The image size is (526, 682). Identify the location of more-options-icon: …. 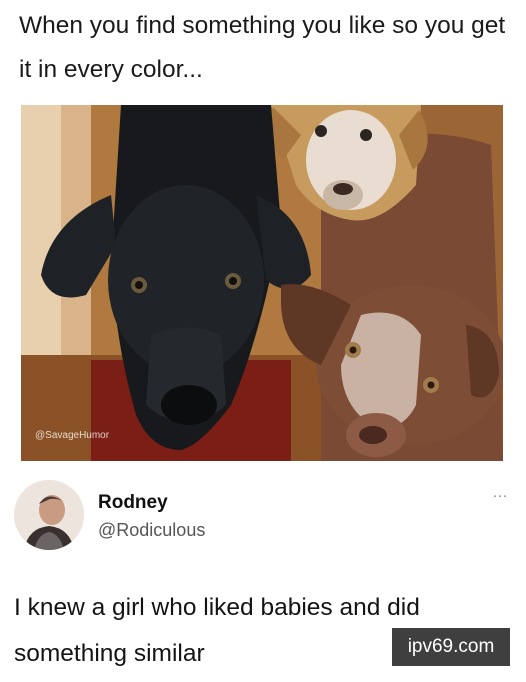
(500, 493).